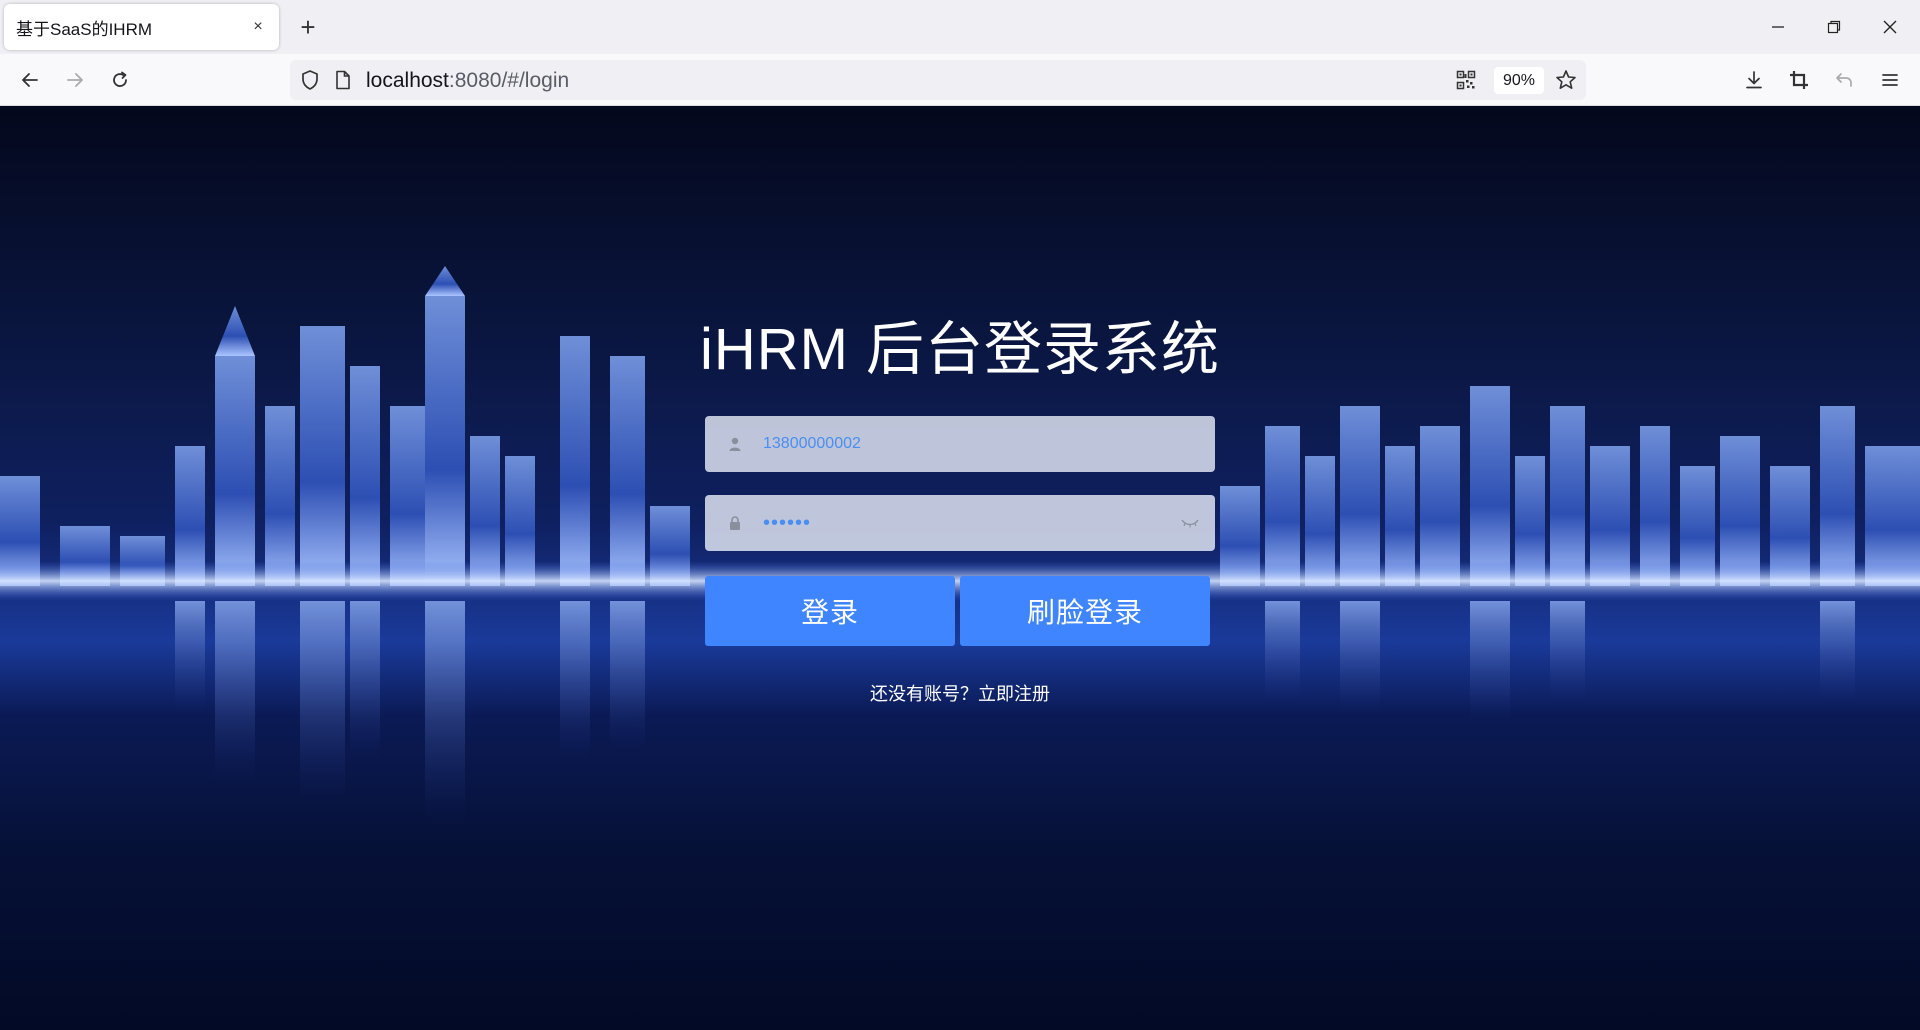 The width and height of the screenshot is (1920, 1030). I want to click on navigation-toolbar: localhost:8080/#/login 90%, so click(960, 80).